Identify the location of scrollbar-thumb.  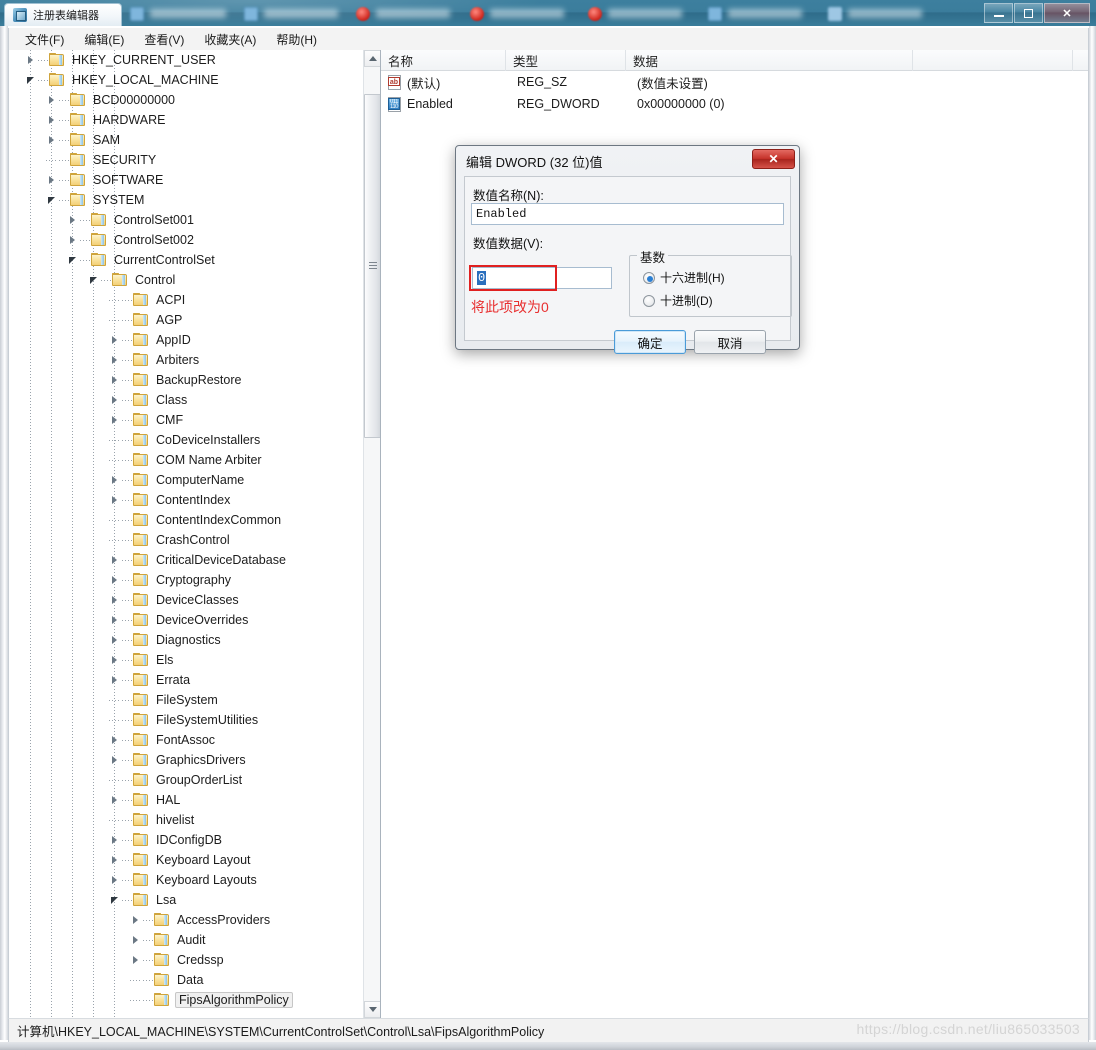
(372, 266).